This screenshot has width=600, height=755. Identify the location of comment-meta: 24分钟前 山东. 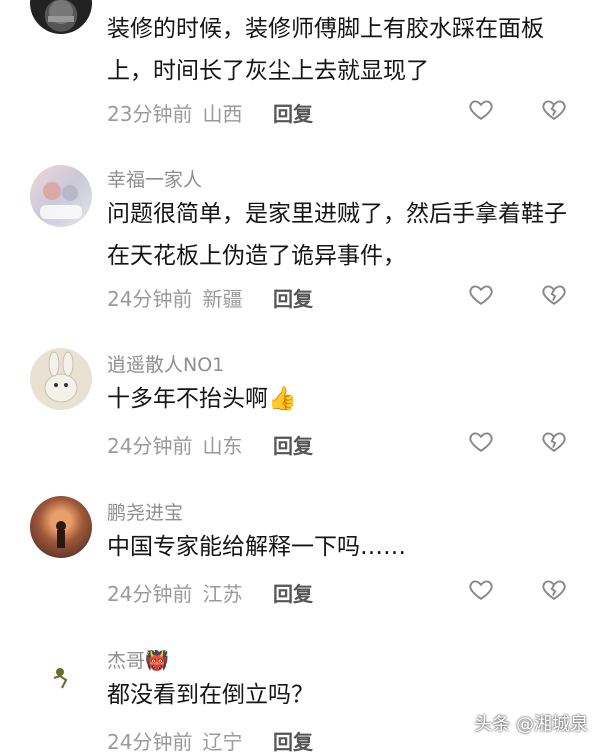
(174, 444).